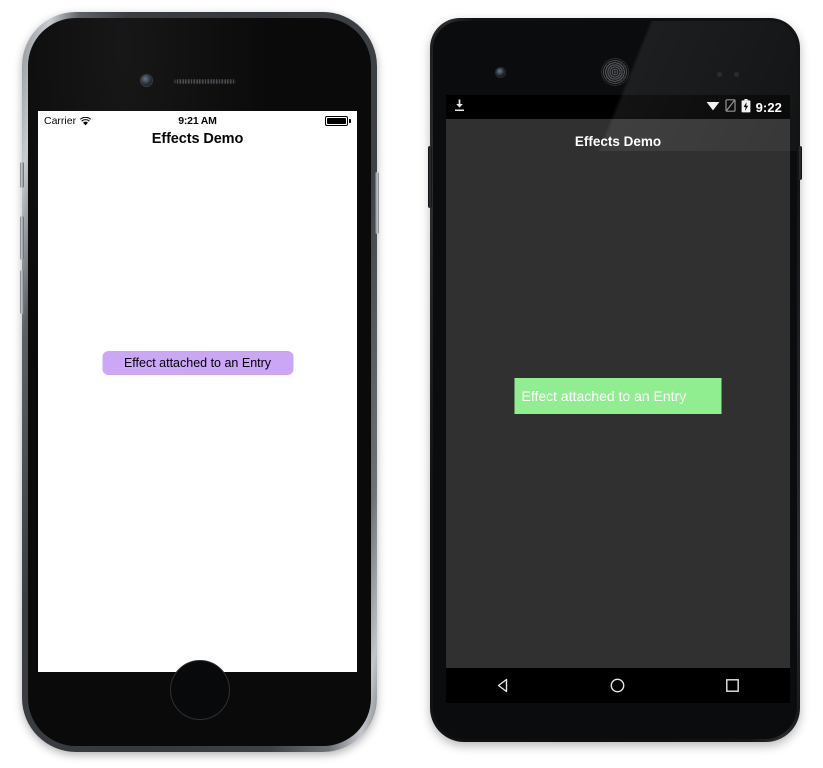  I want to click on recents-nav-icon, so click(733, 685).